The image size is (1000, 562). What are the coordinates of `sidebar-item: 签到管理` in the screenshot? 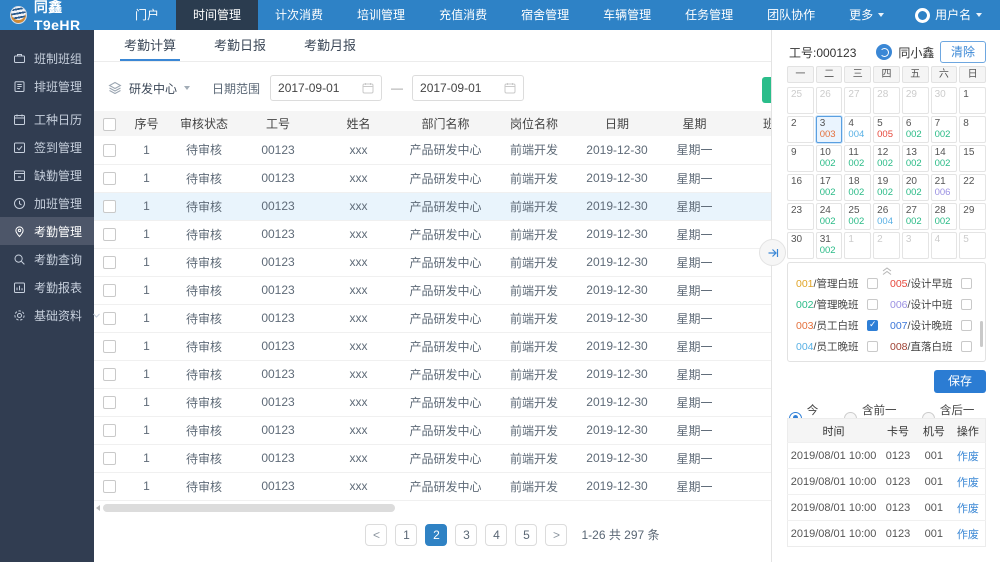 It's located at (47, 147).